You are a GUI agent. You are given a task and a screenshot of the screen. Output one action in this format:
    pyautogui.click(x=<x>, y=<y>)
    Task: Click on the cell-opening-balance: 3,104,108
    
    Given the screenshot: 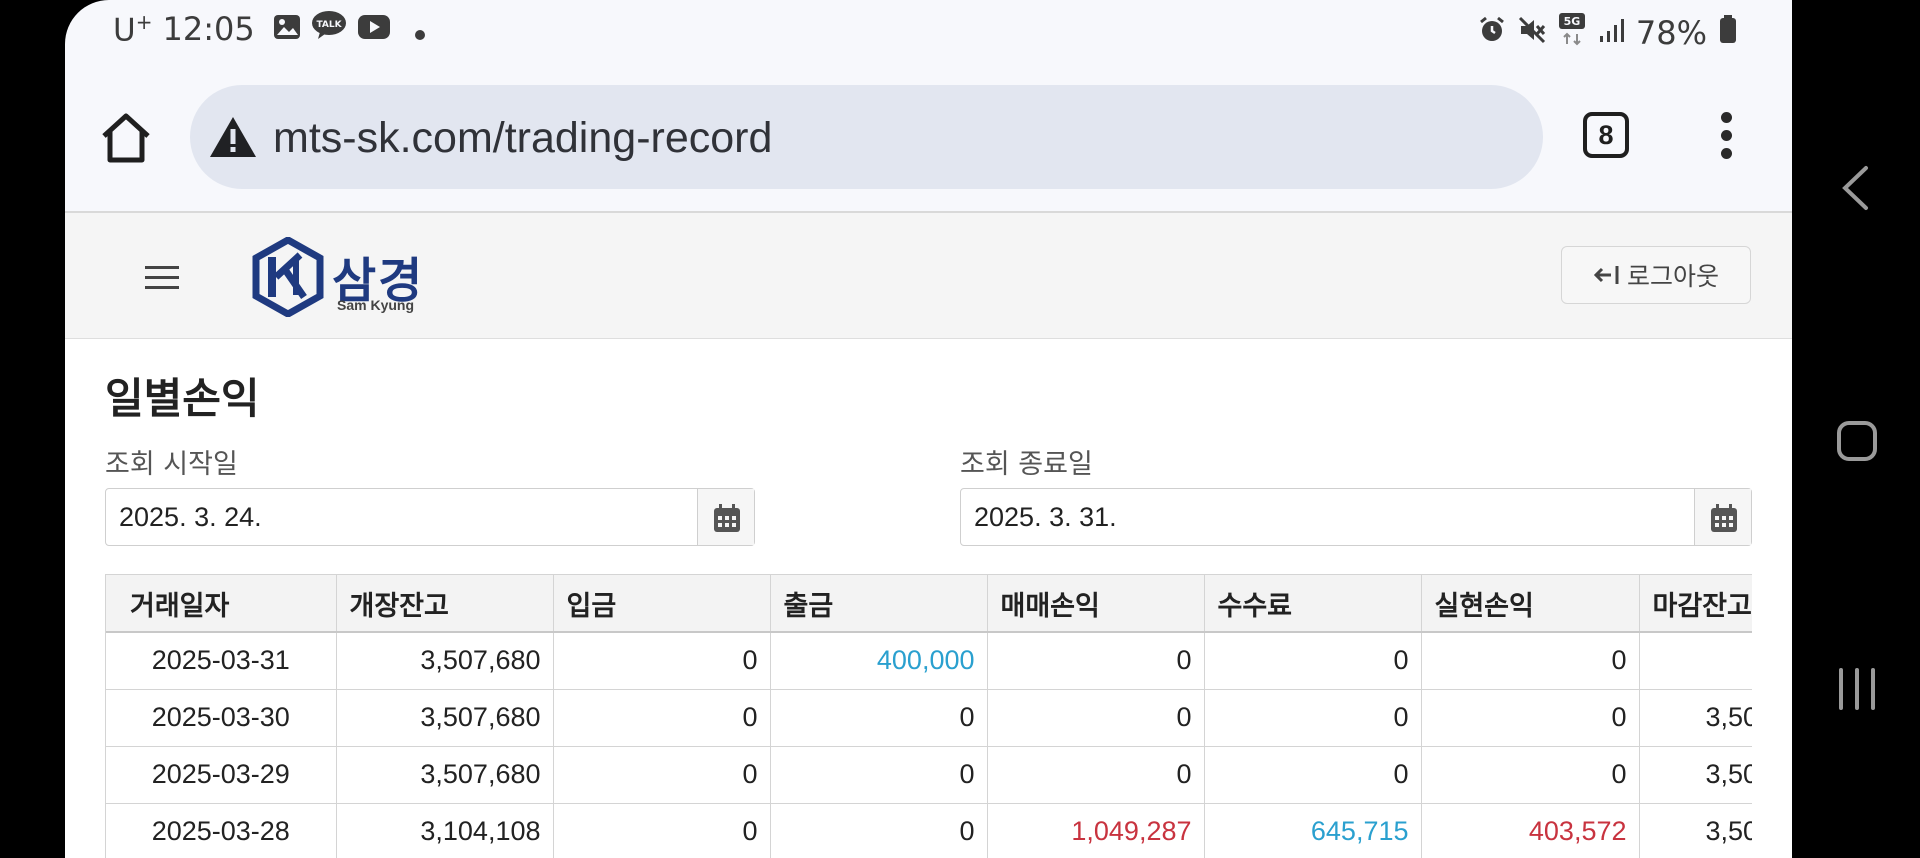 What is the action you would take?
    pyautogui.click(x=445, y=830)
    